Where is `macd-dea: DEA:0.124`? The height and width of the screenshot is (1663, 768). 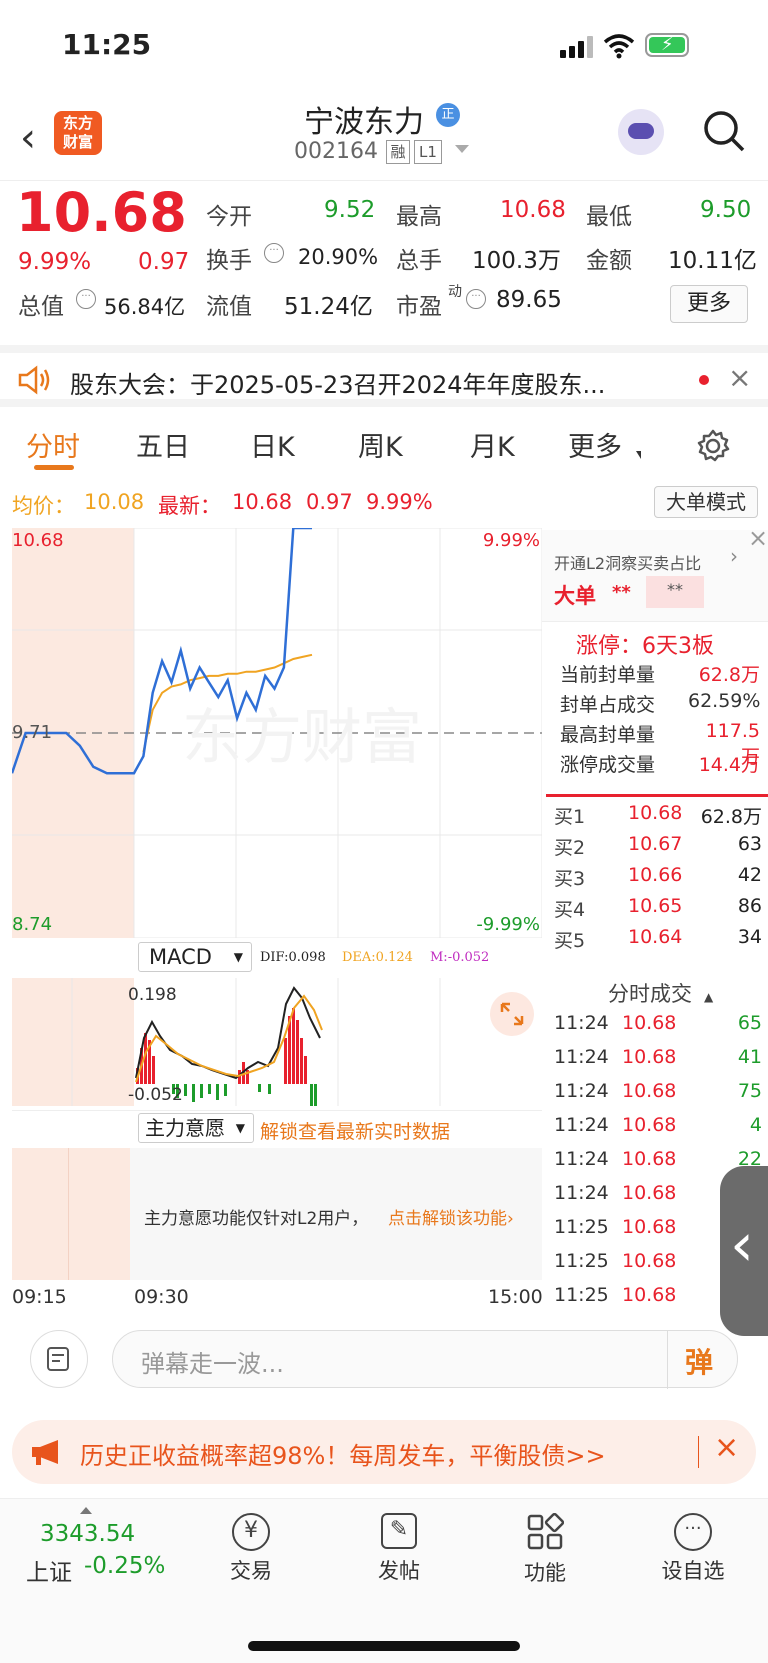
macd-dea: DEA:0.124 is located at coordinates (377, 957).